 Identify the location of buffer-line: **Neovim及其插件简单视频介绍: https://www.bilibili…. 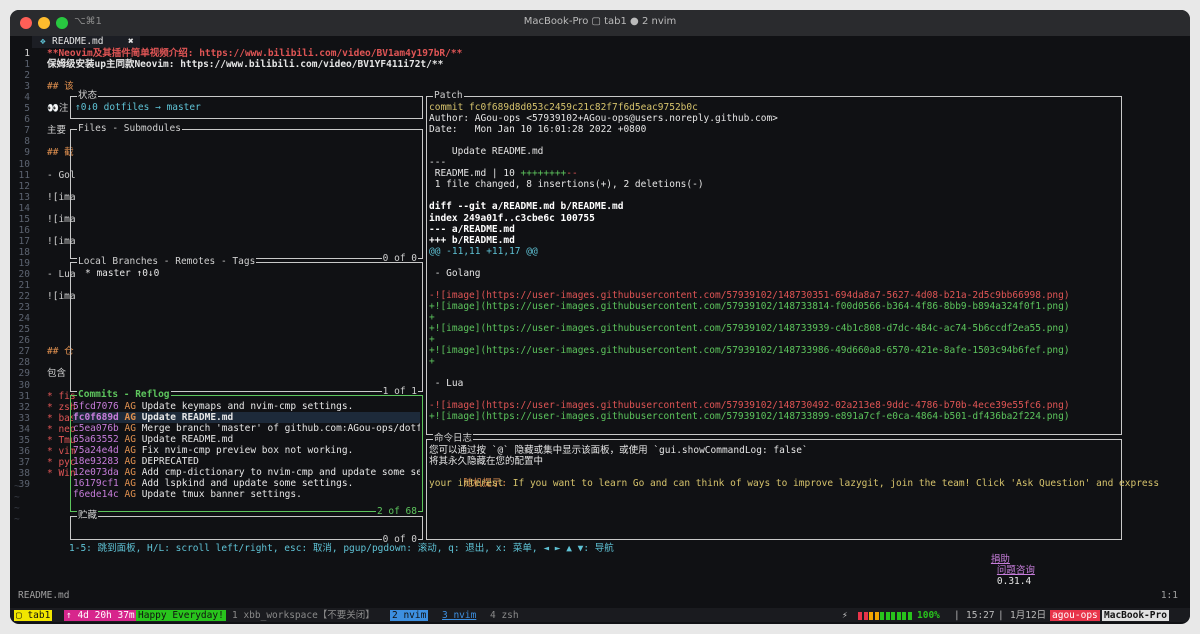
(255, 53).